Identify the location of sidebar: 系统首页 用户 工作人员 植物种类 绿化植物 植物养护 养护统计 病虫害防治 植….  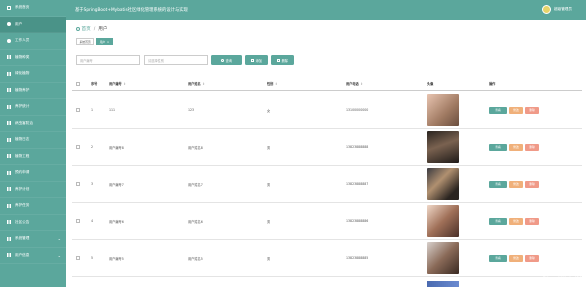
(33, 143).